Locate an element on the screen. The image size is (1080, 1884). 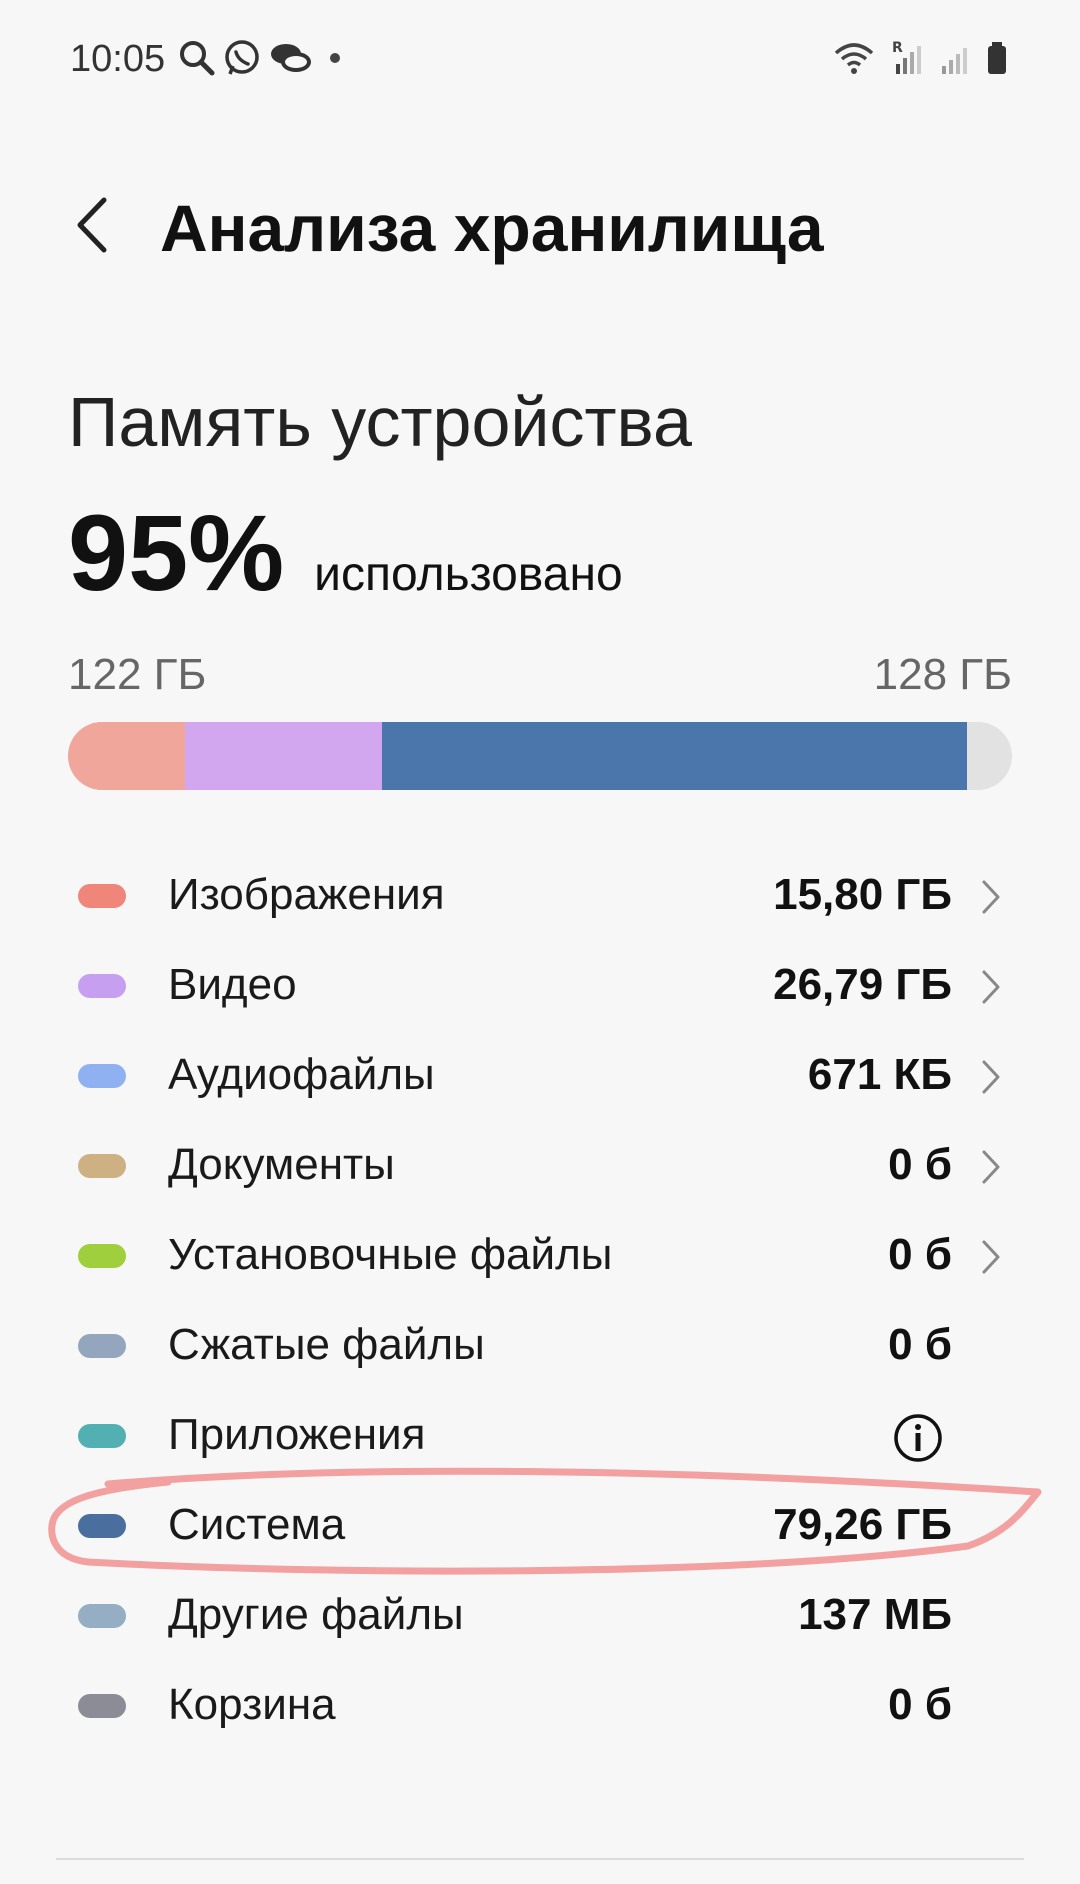
svg-text: R is located at coordinates (897, 48).